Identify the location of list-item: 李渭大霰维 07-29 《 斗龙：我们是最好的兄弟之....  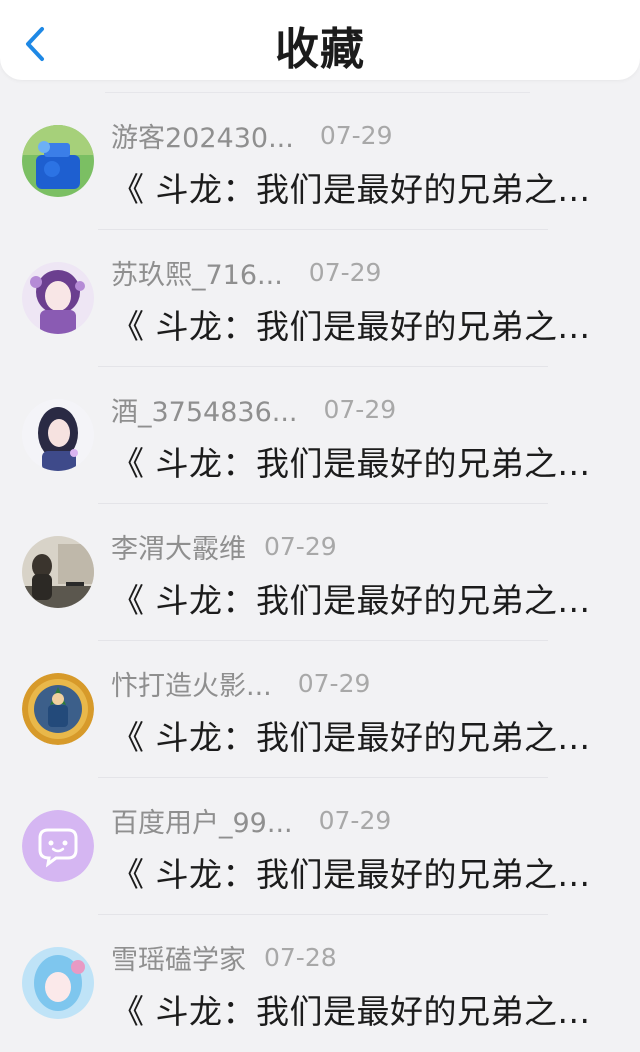
(320, 572).